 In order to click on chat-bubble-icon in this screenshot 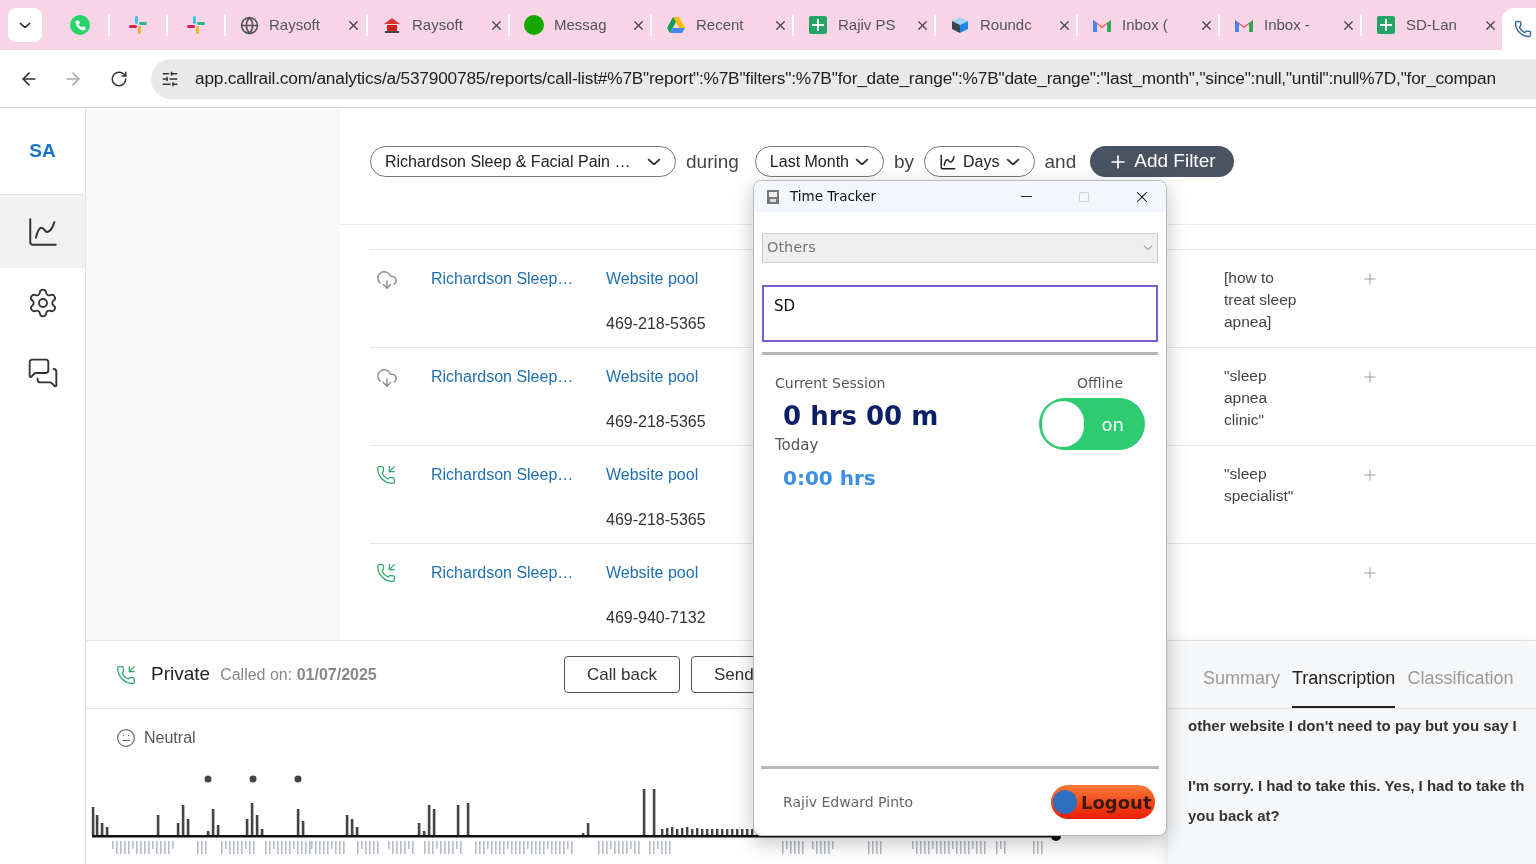, I will do `click(80, 25)`.